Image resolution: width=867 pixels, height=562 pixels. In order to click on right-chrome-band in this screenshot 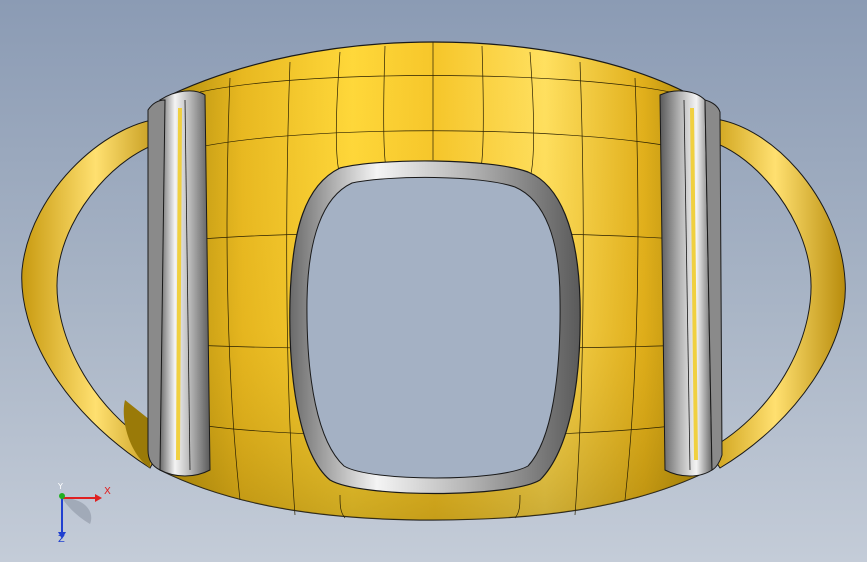, I will do `click(686, 283)`.